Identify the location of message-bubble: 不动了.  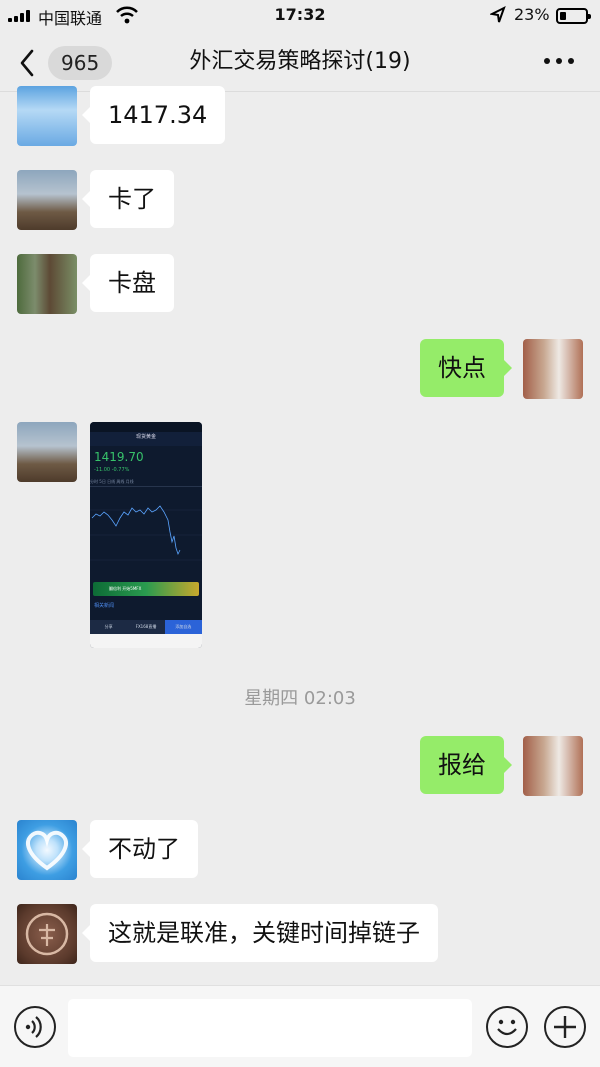
(140, 849).